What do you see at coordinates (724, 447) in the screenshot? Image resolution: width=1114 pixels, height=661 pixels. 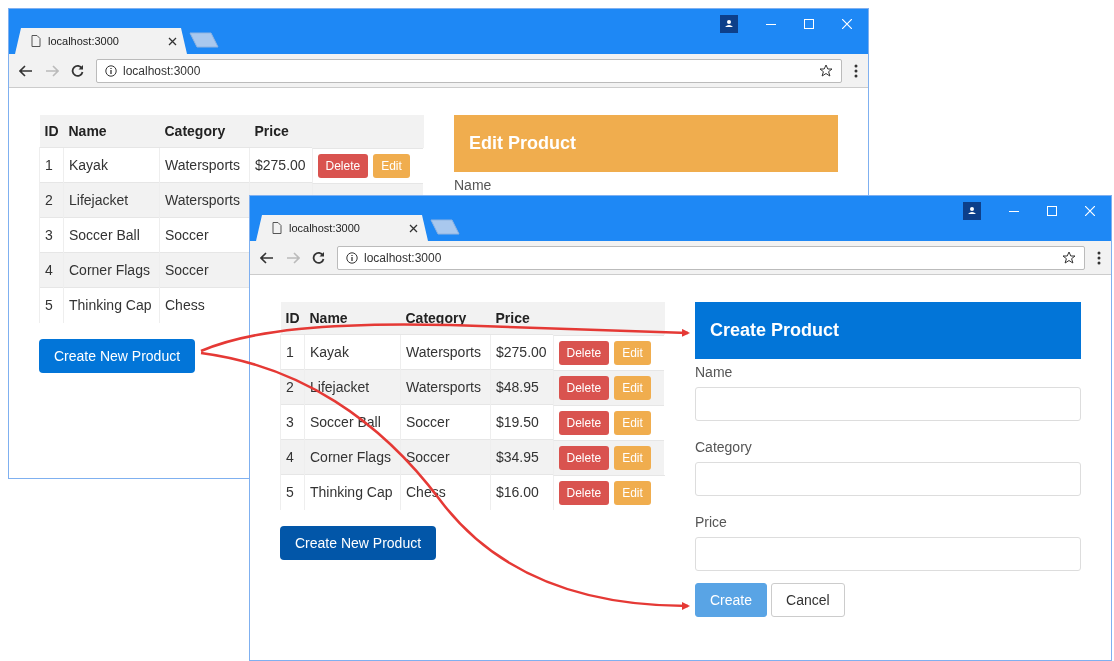 I see `field-label: Category` at bounding box center [724, 447].